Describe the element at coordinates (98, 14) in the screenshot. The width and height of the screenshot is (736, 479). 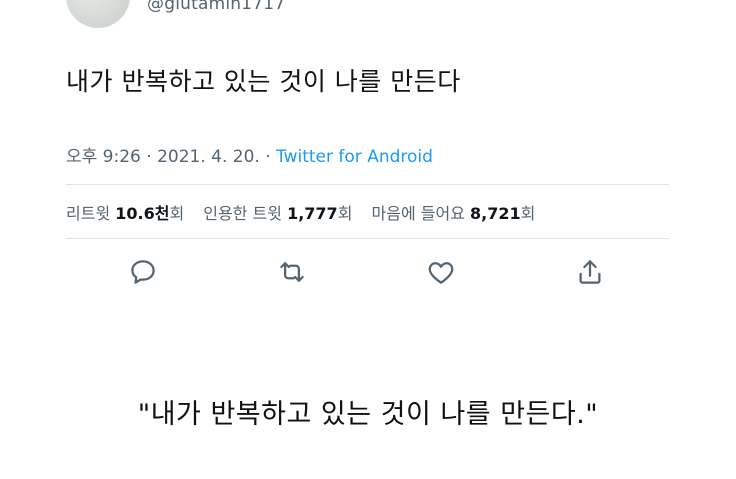
I see `avatar` at that location.